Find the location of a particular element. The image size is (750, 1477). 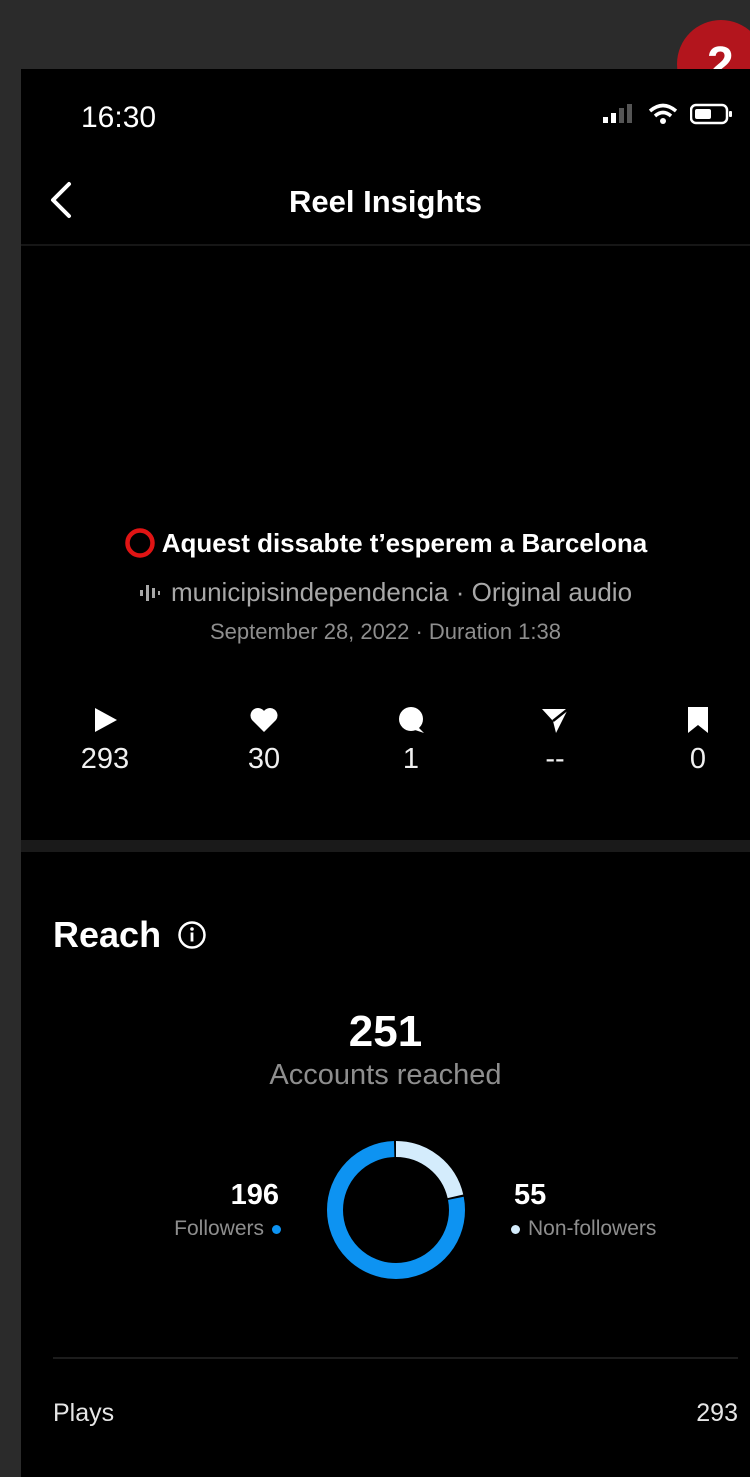

comment-icon is located at coordinates (411, 720).